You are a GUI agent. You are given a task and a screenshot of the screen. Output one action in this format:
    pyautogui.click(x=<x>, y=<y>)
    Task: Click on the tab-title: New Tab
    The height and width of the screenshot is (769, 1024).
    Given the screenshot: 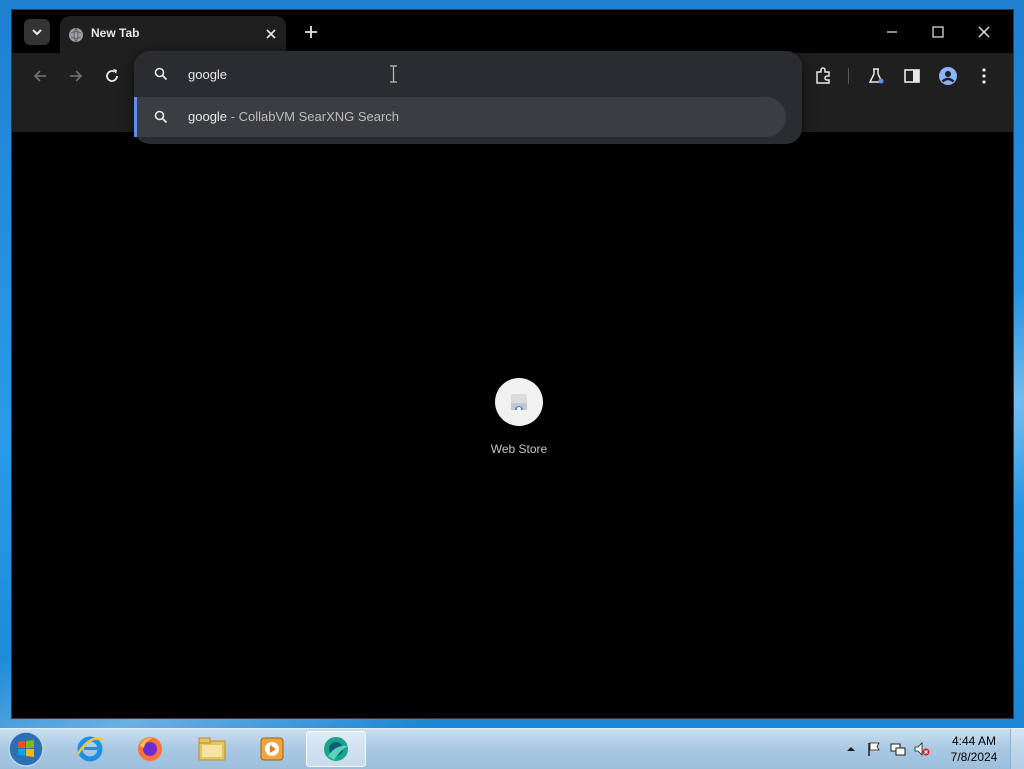 What is the action you would take?
    pyautogui.click(x=115, y=33)
    